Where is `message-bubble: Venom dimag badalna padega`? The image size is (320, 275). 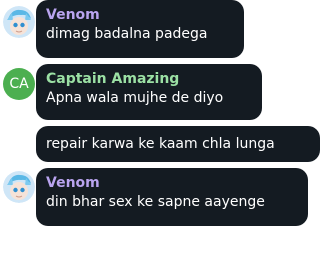 message-bubble: Venom dimag badalna padega is located at coordinates (140, 29).